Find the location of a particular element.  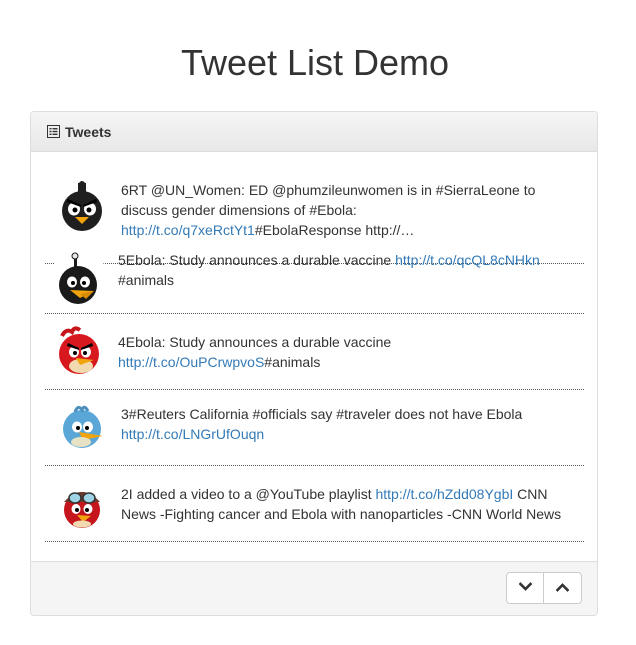

black-bird-avatar is located at coordinates (82, 207).